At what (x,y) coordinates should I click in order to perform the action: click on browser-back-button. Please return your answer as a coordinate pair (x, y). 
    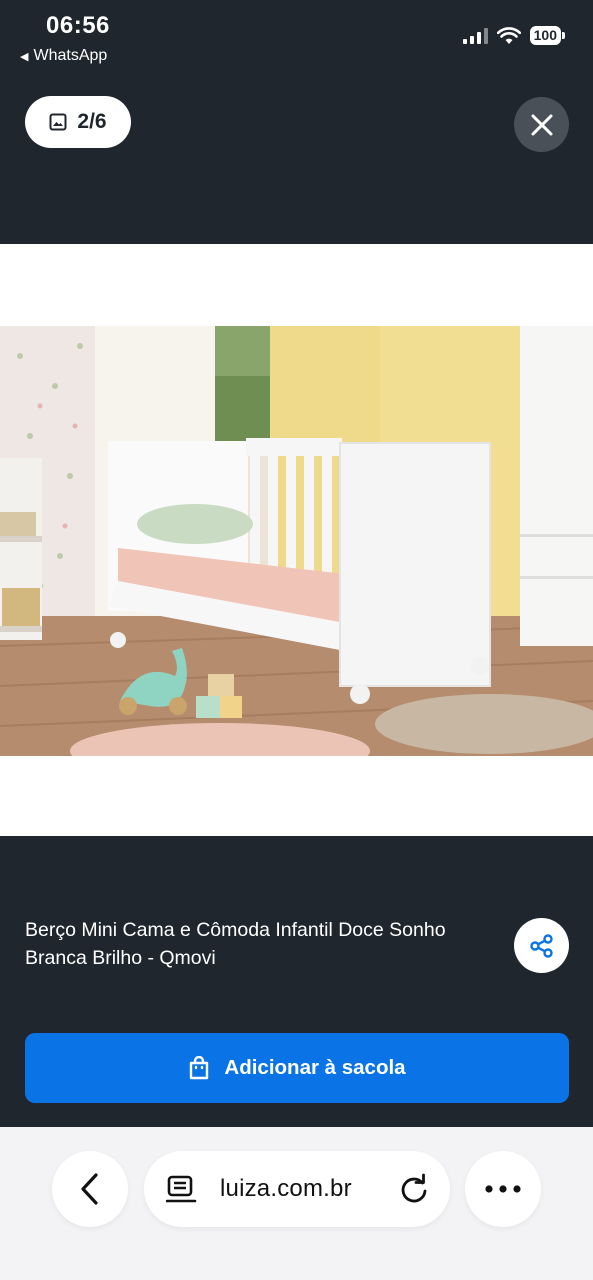
    Looking at the image, I should click on (90, 1189).